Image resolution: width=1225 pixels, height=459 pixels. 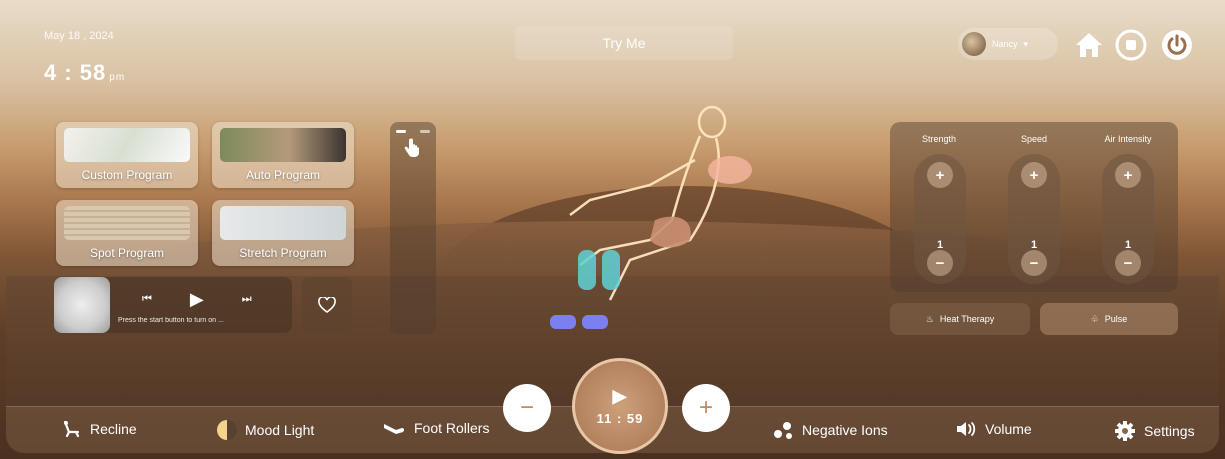 What do you see at coordinates (1128, 219) in the screenshot?
I see `air-intensity-control: + 1 −` at bounding box center [1128, 219].